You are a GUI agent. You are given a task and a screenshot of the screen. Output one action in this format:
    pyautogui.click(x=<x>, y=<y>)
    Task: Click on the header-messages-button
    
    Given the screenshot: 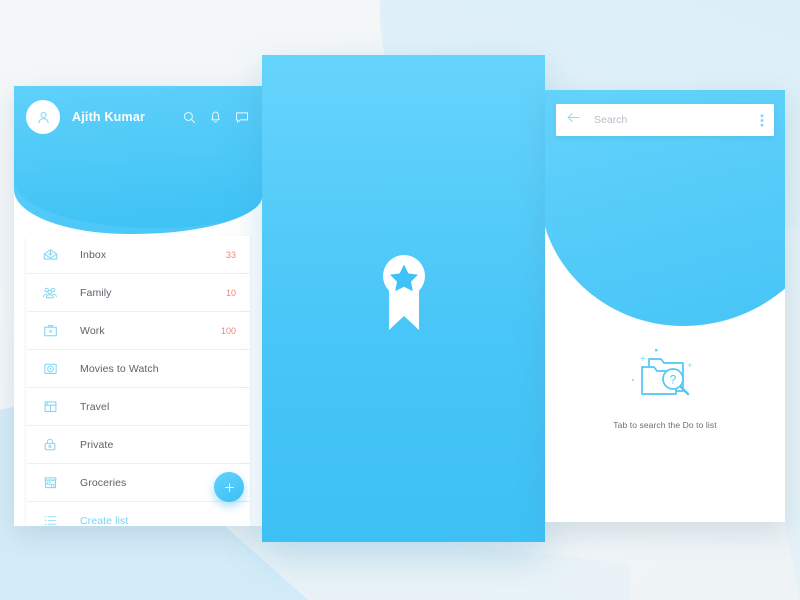 What is the action you would take?
    pyautogui.click(x=242, y=117)
    